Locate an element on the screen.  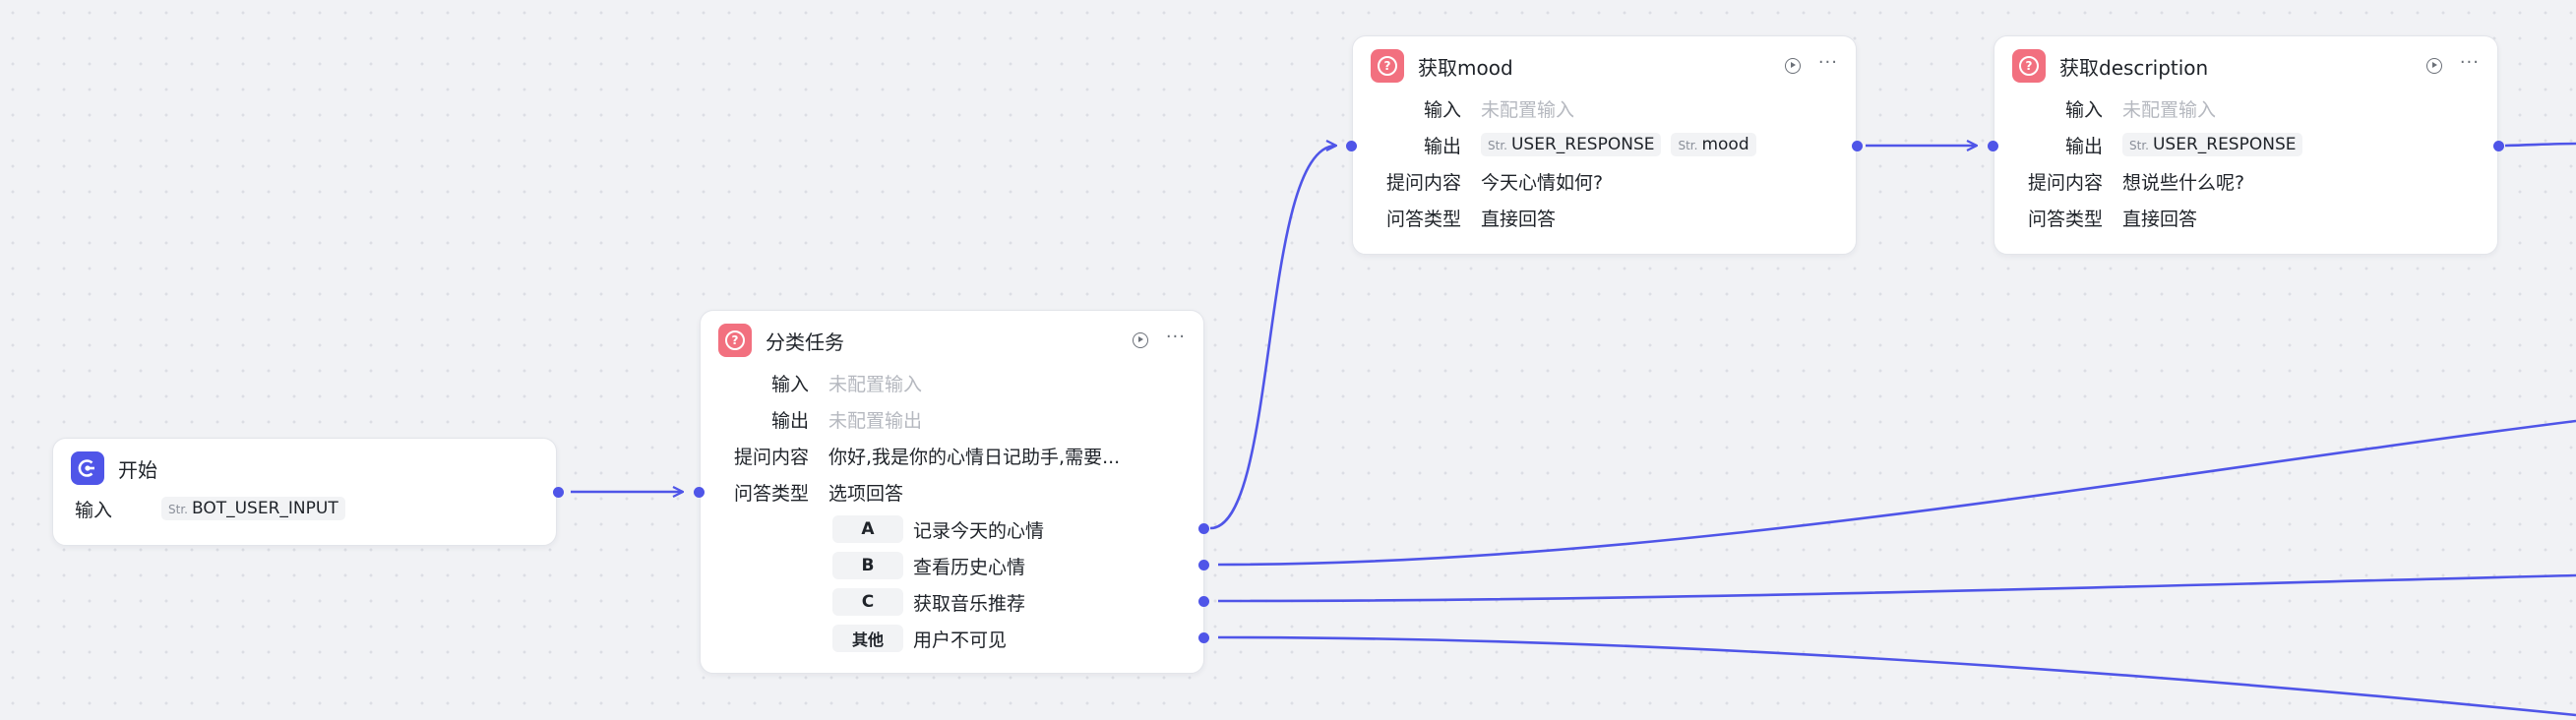
start-output-port is located at coordinates (558, 492).